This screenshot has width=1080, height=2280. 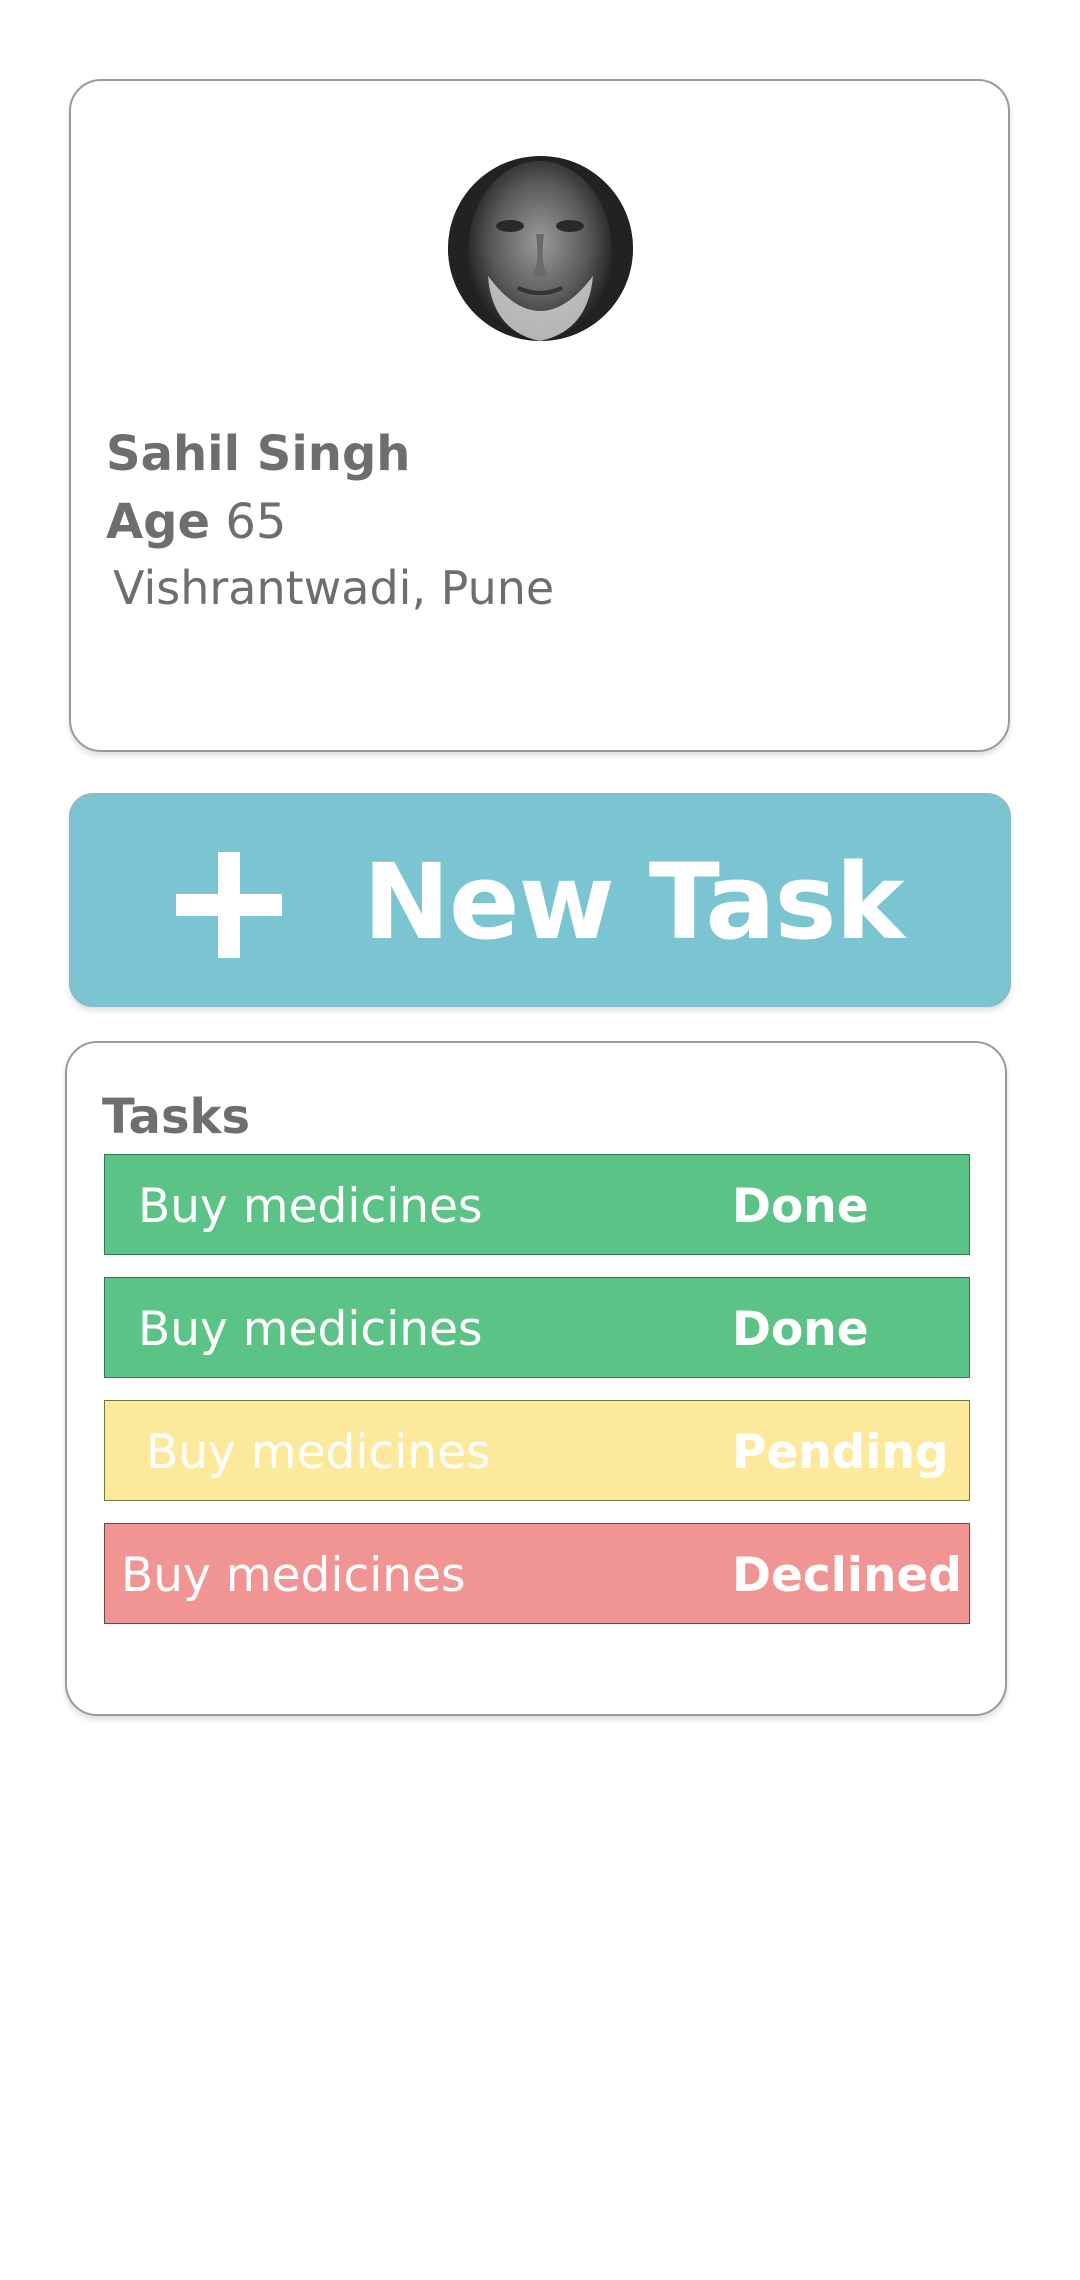 I want to click on new-task-button: New Task, so click(x=540, y=900).